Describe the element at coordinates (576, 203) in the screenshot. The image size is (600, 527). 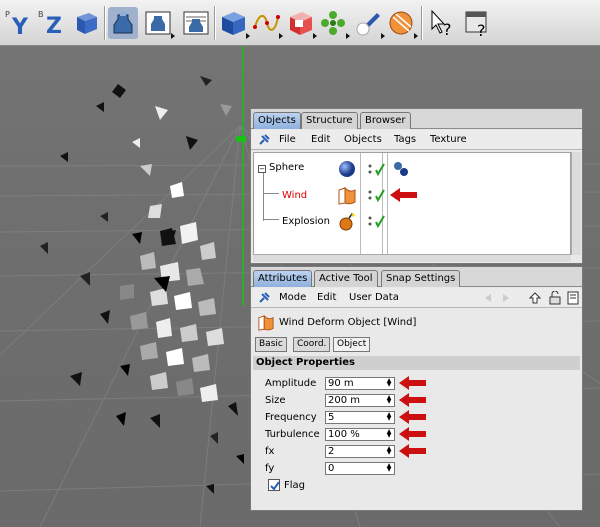
I see `object-list-scrollbar` at that location.